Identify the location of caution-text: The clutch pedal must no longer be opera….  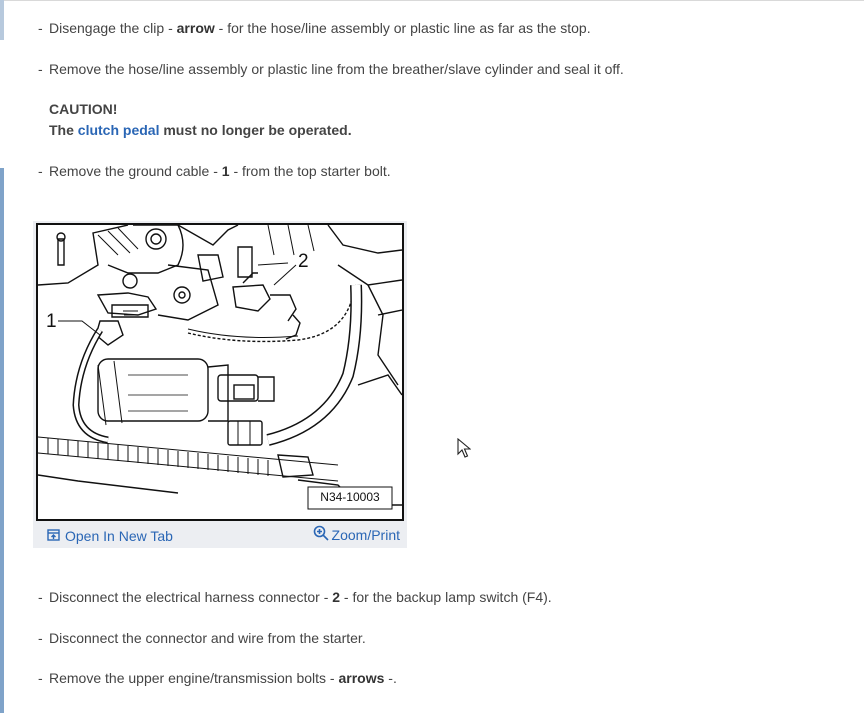
(200, 130).